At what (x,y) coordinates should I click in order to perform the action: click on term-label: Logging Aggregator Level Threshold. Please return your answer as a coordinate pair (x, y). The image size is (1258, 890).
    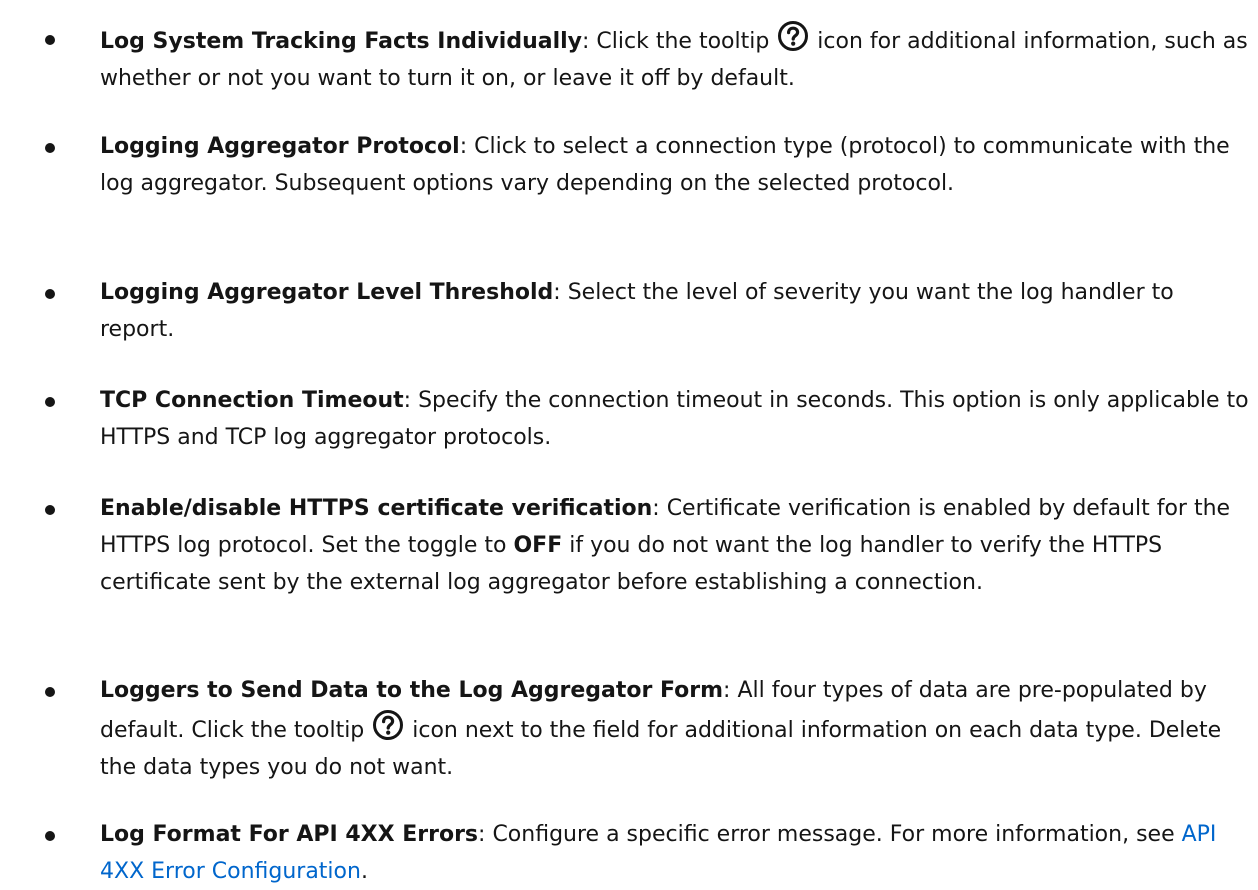
    Looking at the image, I should click on (327, 292).